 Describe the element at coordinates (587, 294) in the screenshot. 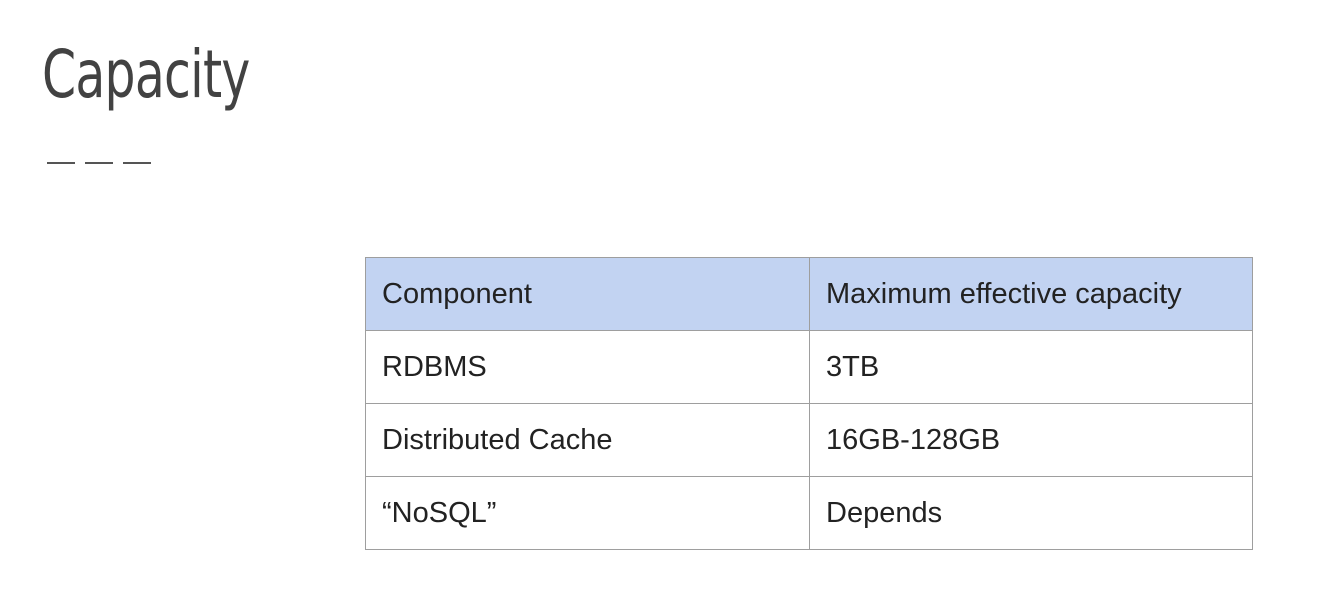

I see `column-header-component: Component` at that location.